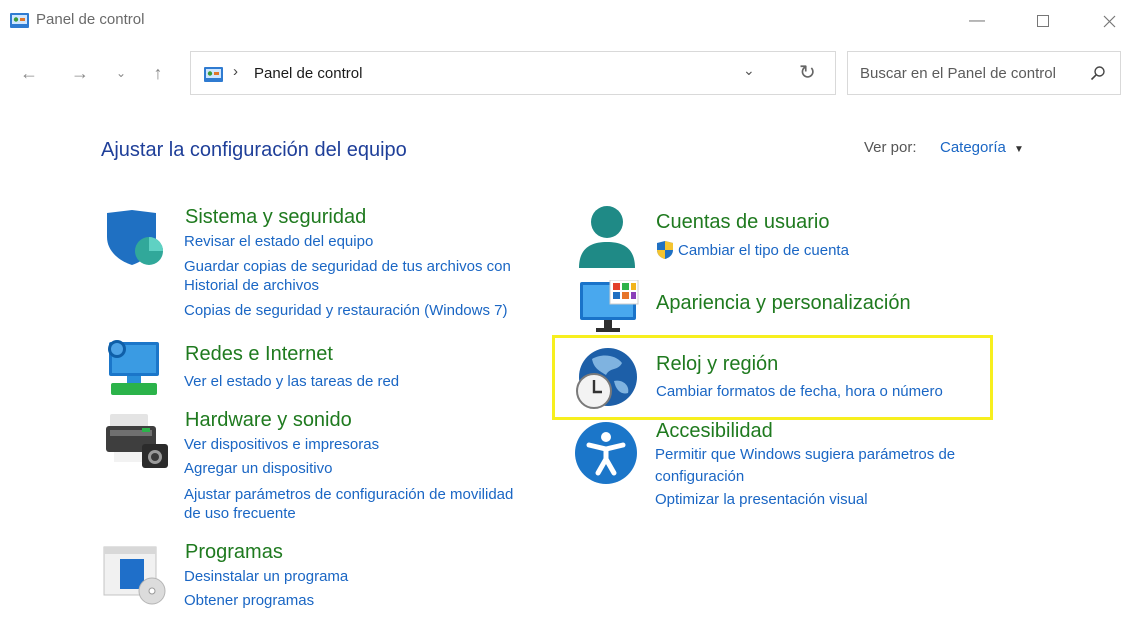 Image resolution: width=1130 pixels, height=618 pixels. What do you see at coordinates (513, 73) in the screenshot?
I see `address-bar: › Panel de control ⌄ ↻` at bounding box center [513, 73].